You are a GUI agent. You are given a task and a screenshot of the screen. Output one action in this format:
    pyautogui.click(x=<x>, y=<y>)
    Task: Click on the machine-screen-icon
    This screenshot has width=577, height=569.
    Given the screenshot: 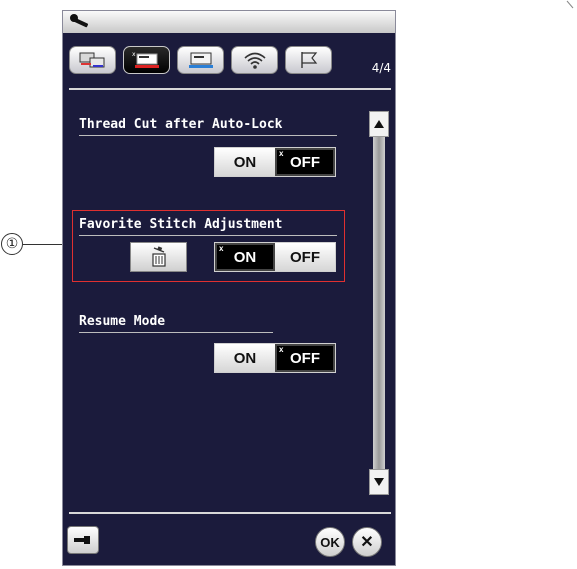 What is the action you would take?
    pyautogui.click(x=91, y=60)
    